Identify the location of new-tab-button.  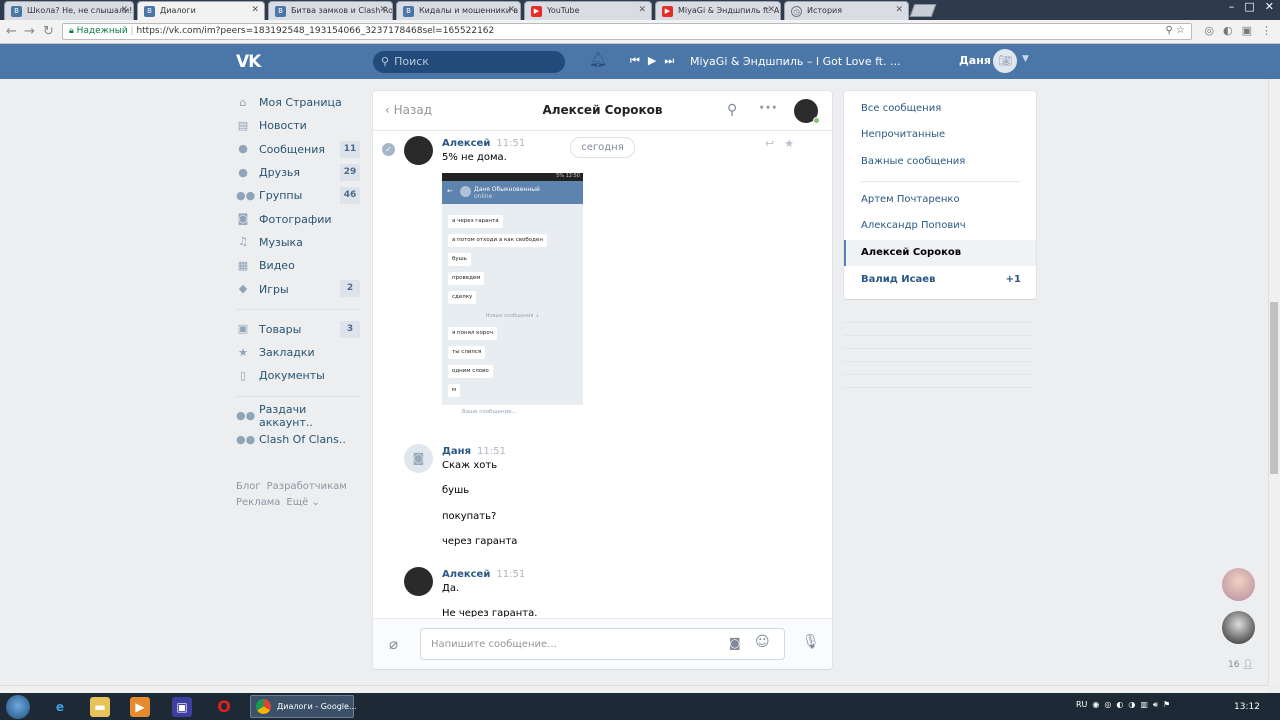
(923, 10).